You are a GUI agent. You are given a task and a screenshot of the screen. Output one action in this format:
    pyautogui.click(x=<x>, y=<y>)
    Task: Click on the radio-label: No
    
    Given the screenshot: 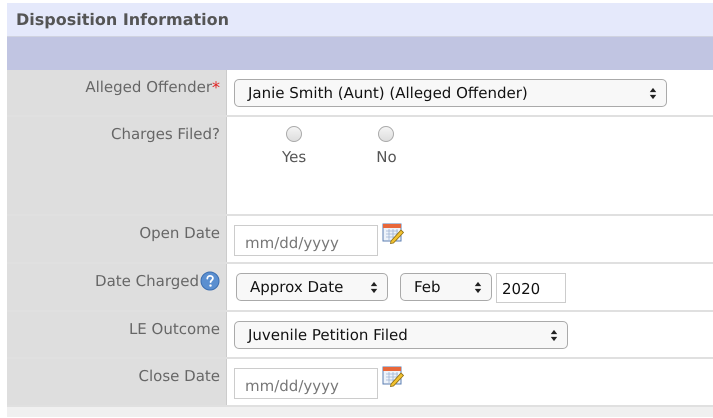 What is the action you would take?
    pyautogui.click(x=386, y=157)
    